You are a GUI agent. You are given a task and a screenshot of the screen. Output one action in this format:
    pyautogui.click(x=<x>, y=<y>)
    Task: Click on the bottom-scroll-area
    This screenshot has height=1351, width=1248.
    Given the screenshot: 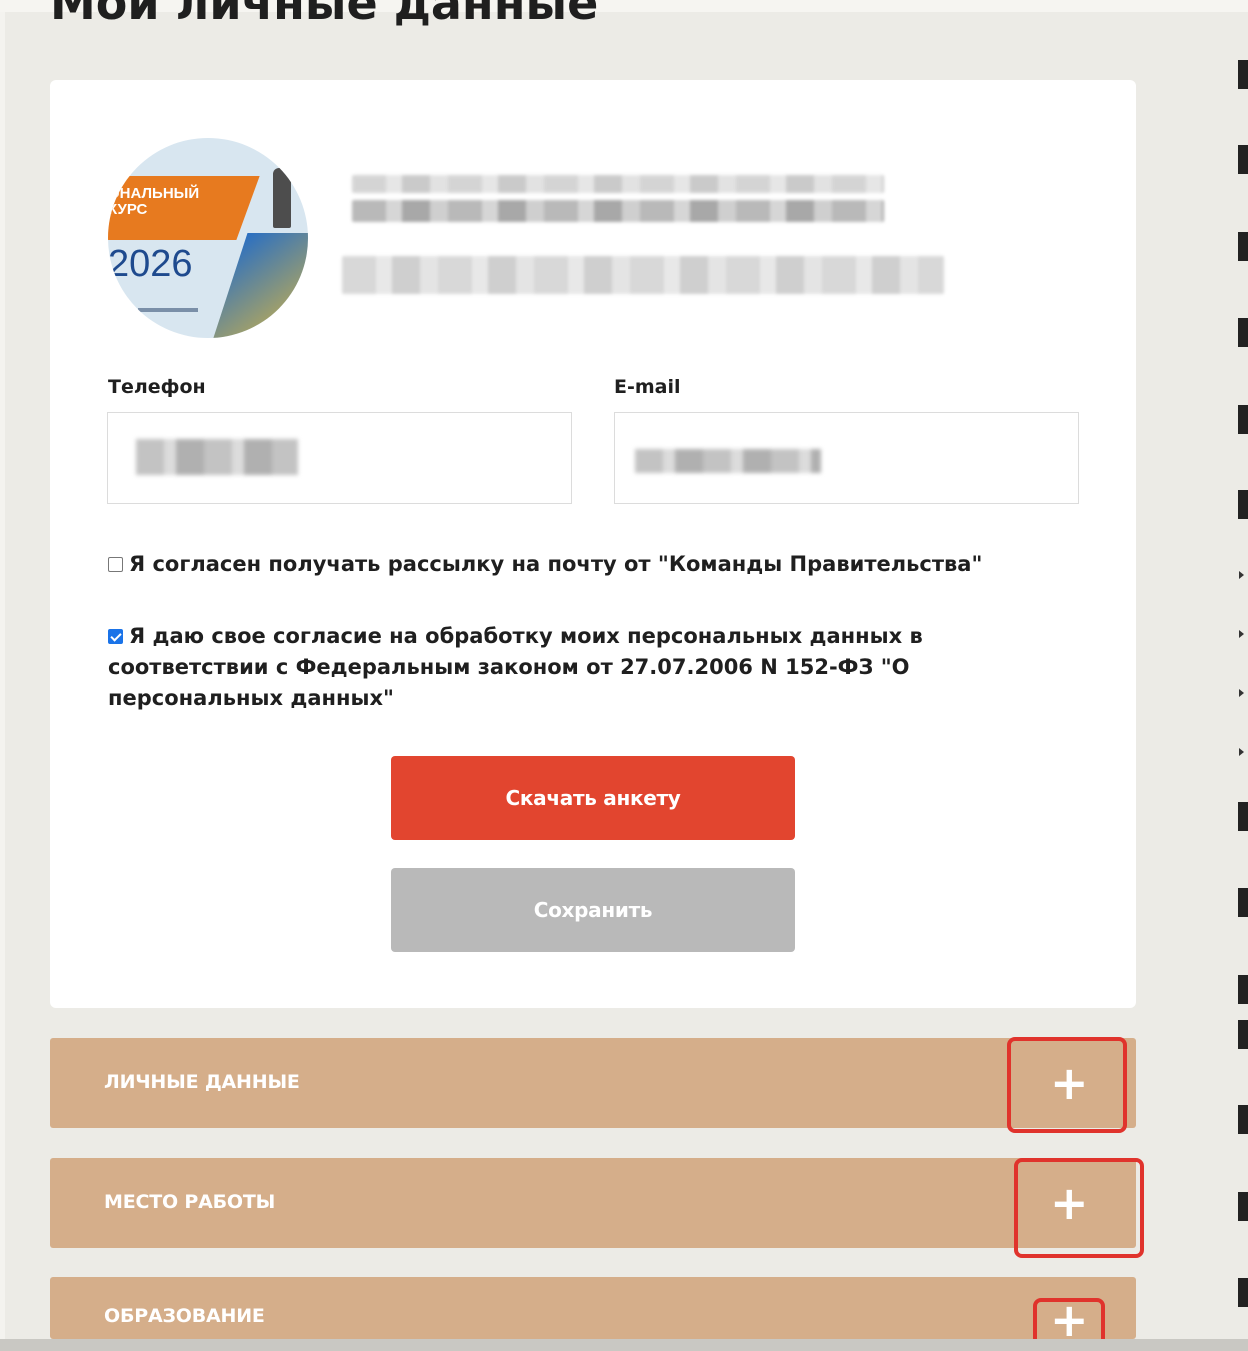 What is the action you would take?
    pyautogui.click(x=624, y=1345)
    